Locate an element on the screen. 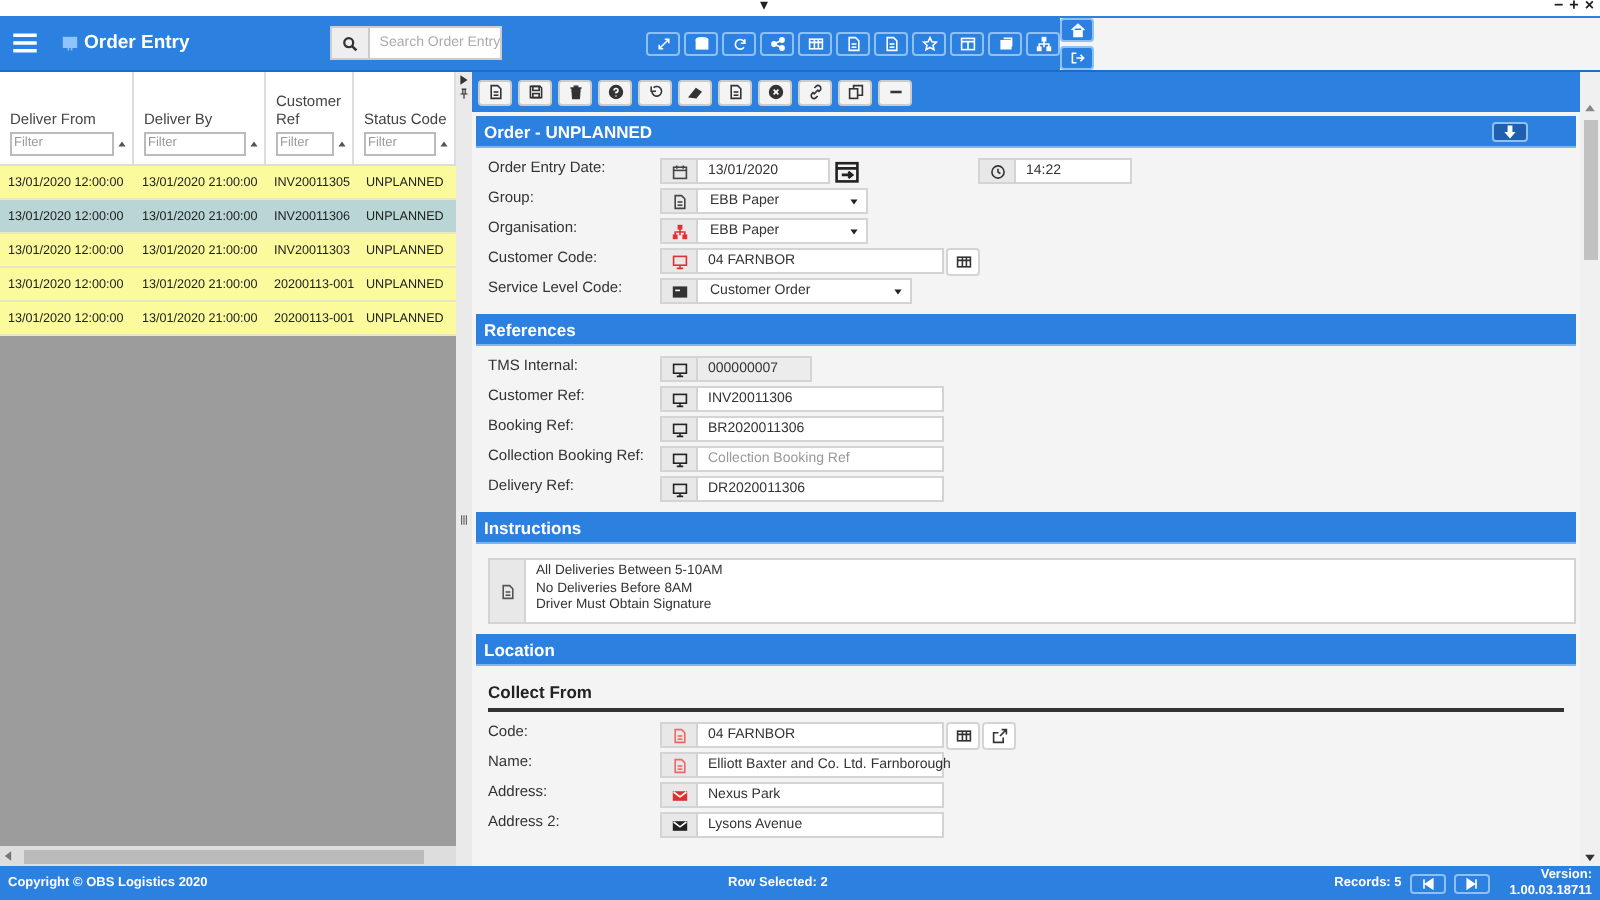 This screenshot has height=900, width=1600. subsection-title: Collect From is located at coordinates (1026, 697).